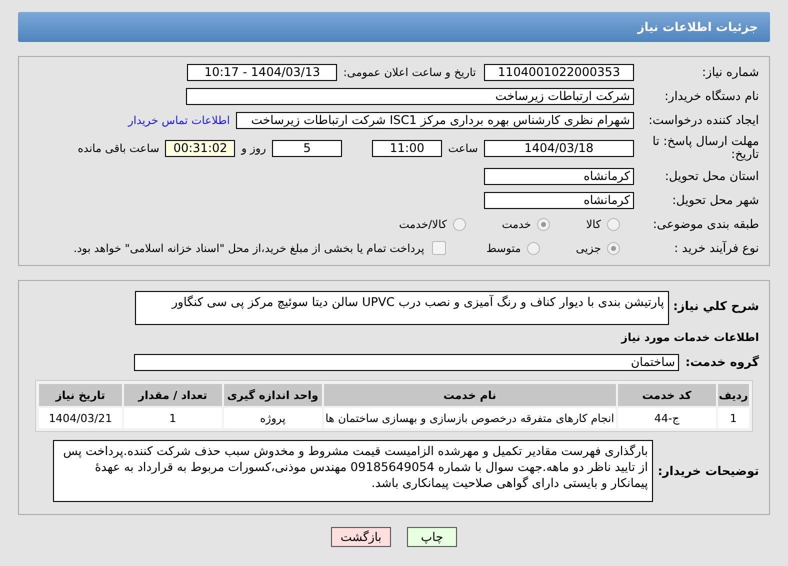 The width and height of the screenshot is (788, 566). What do you see at coordinates (705, 148) in the screenshot?
I see `field-label: مهلت ارسال پاسخ: تا تاریخ:` at bounding box center [705, 148].